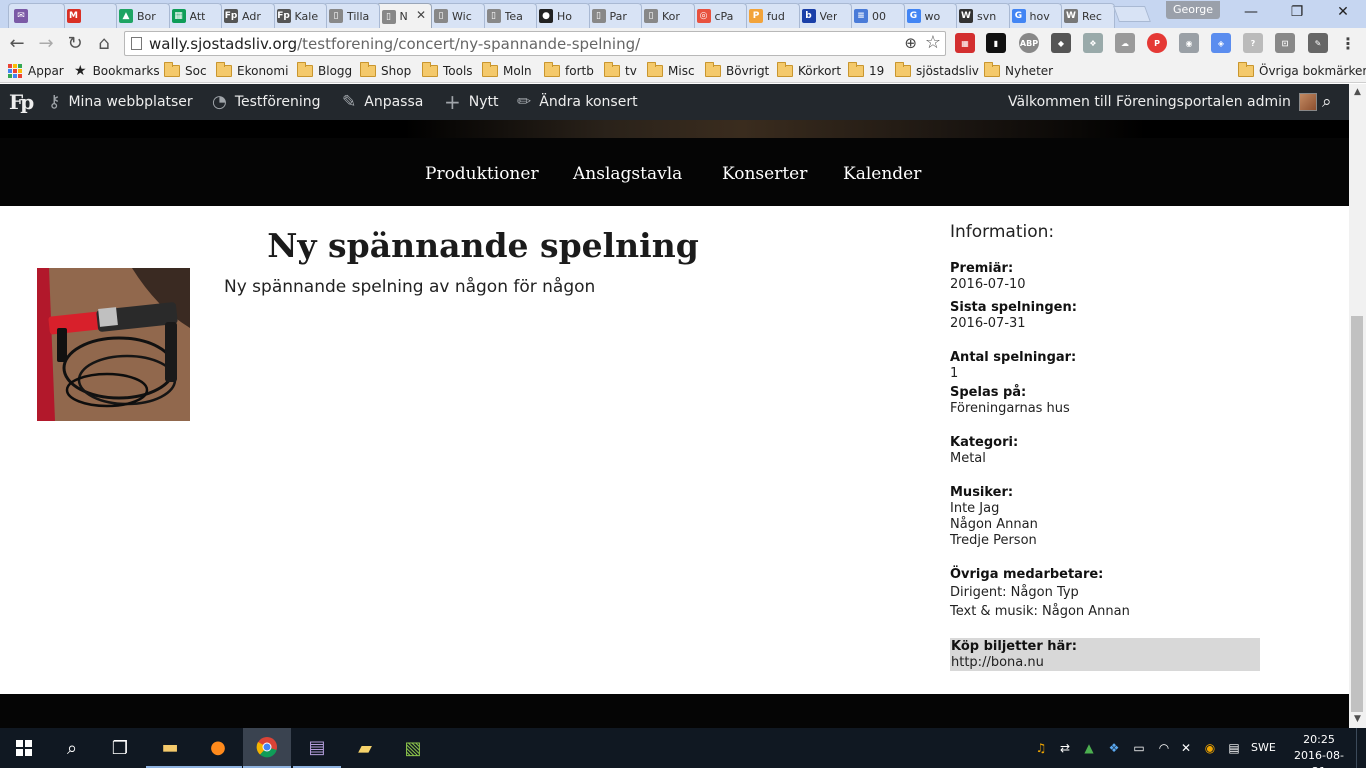 The image size is (1366, 768). I want to click on show-desktop-button, so click(1361, 748).